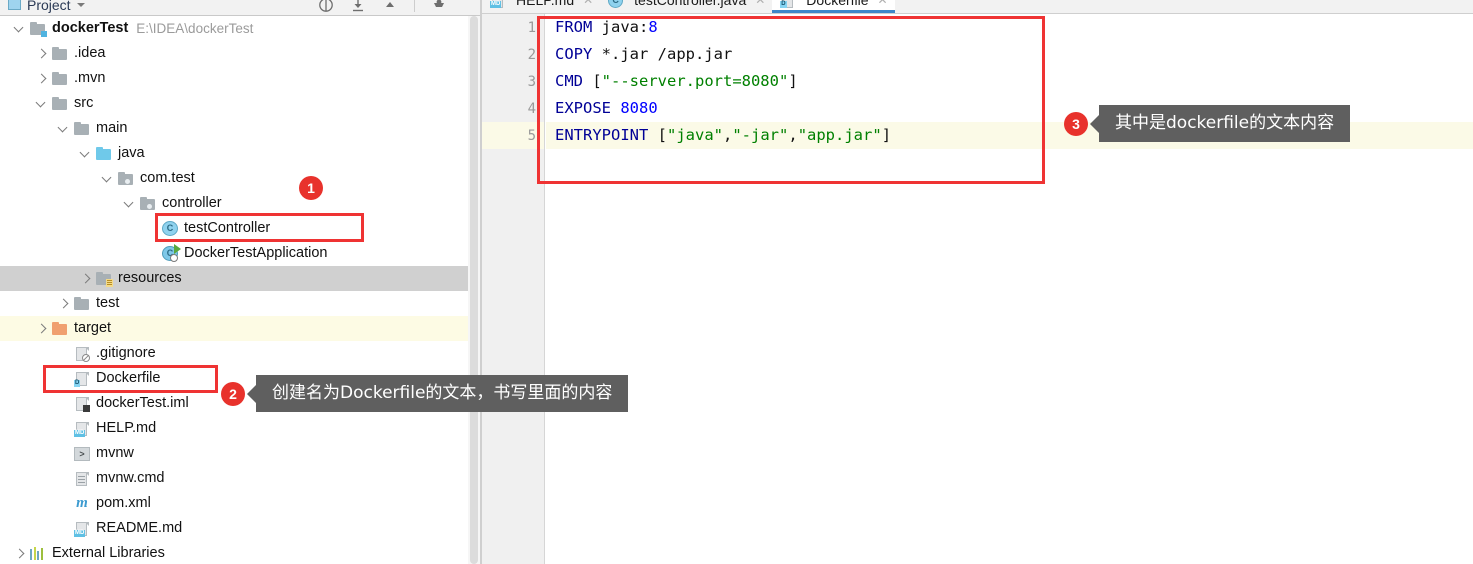 Image resolution: width=1473 pixels, height=564 pixels. I want to click on code-token: 8080, so click(639, 108).